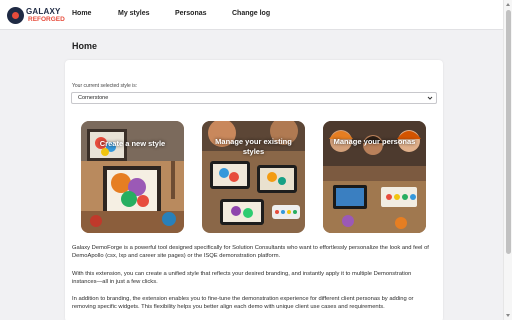 The image size is (512, 320). What do you see at coordinates (374, 141) in the screenshot?
I see `tile-label-manage-personas: Manage your personas` at bounding box center [374, 141].